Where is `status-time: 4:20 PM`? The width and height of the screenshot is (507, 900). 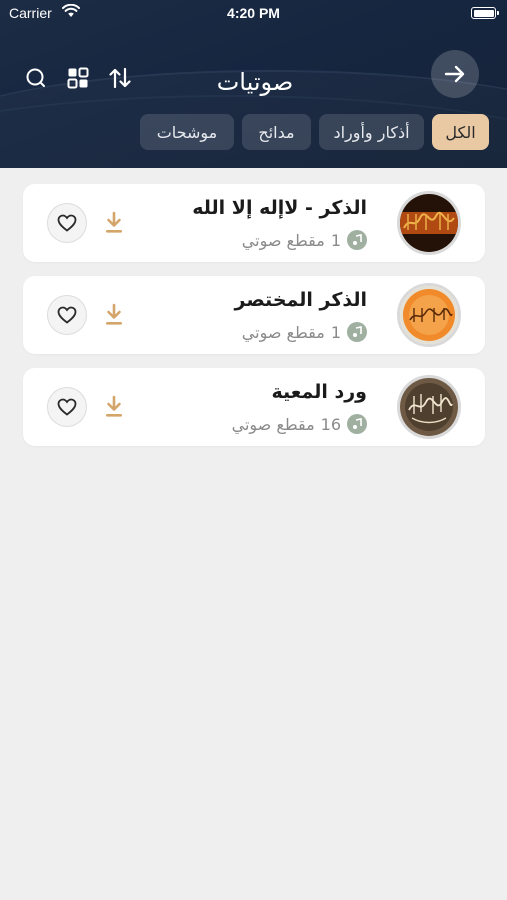 status-time: 4:20 PM is located at coordinates (253, 13).